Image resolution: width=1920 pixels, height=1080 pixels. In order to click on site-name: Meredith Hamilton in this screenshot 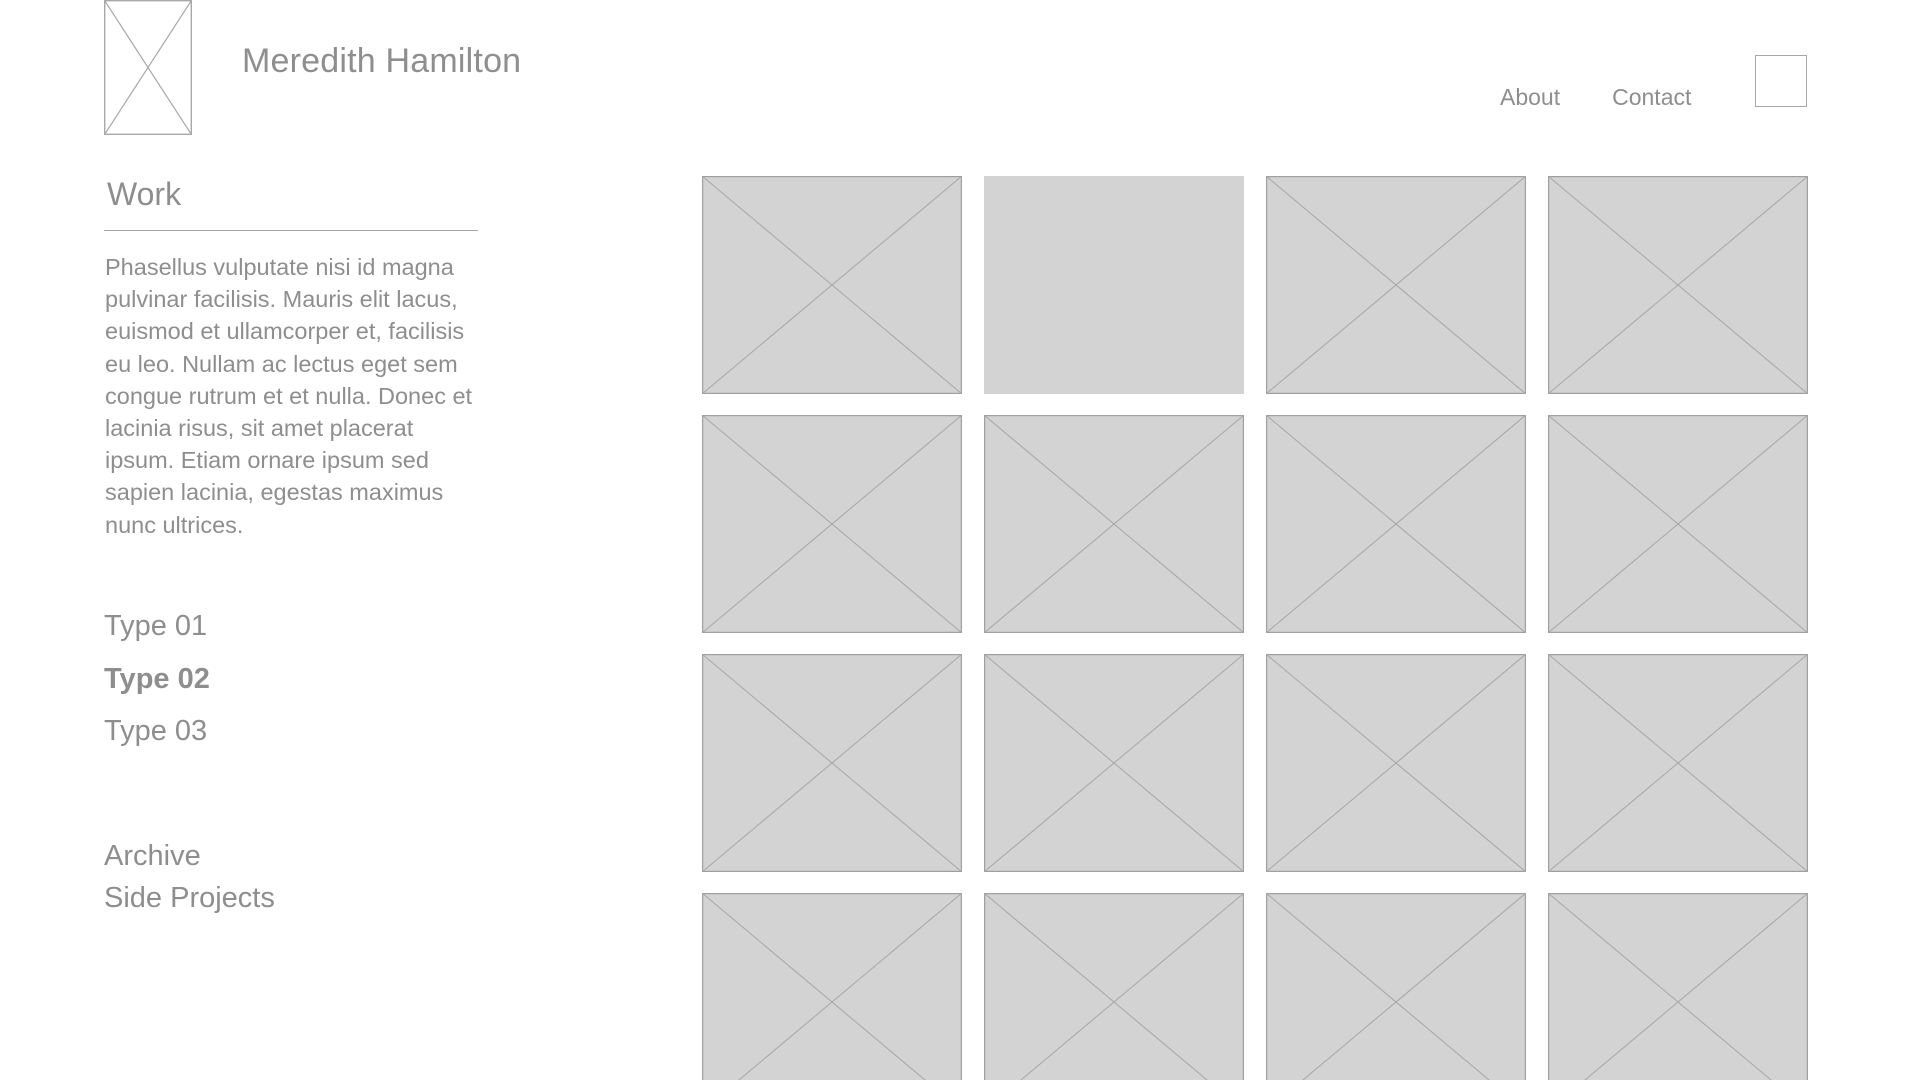, I will do `click(381, 61)`.